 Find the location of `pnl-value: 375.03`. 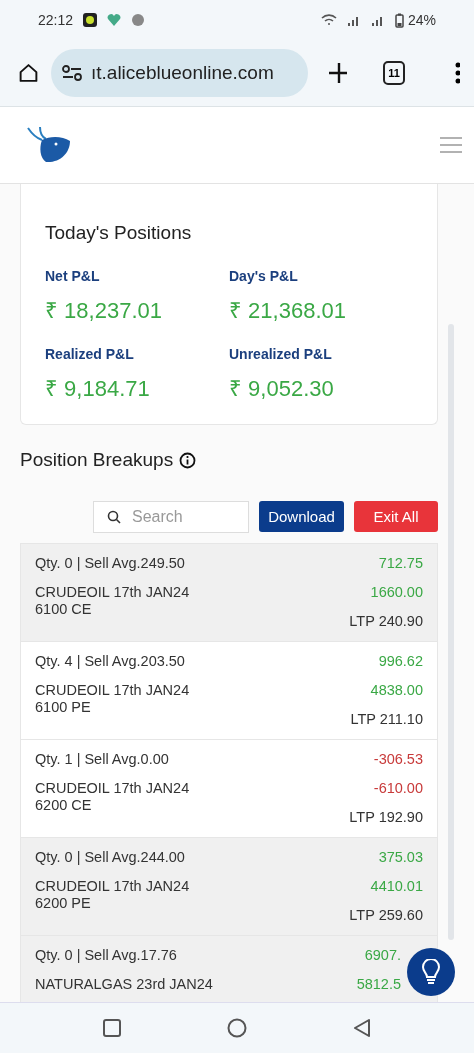

pnl-value: 375.03 is located at coordinates (400, 857).